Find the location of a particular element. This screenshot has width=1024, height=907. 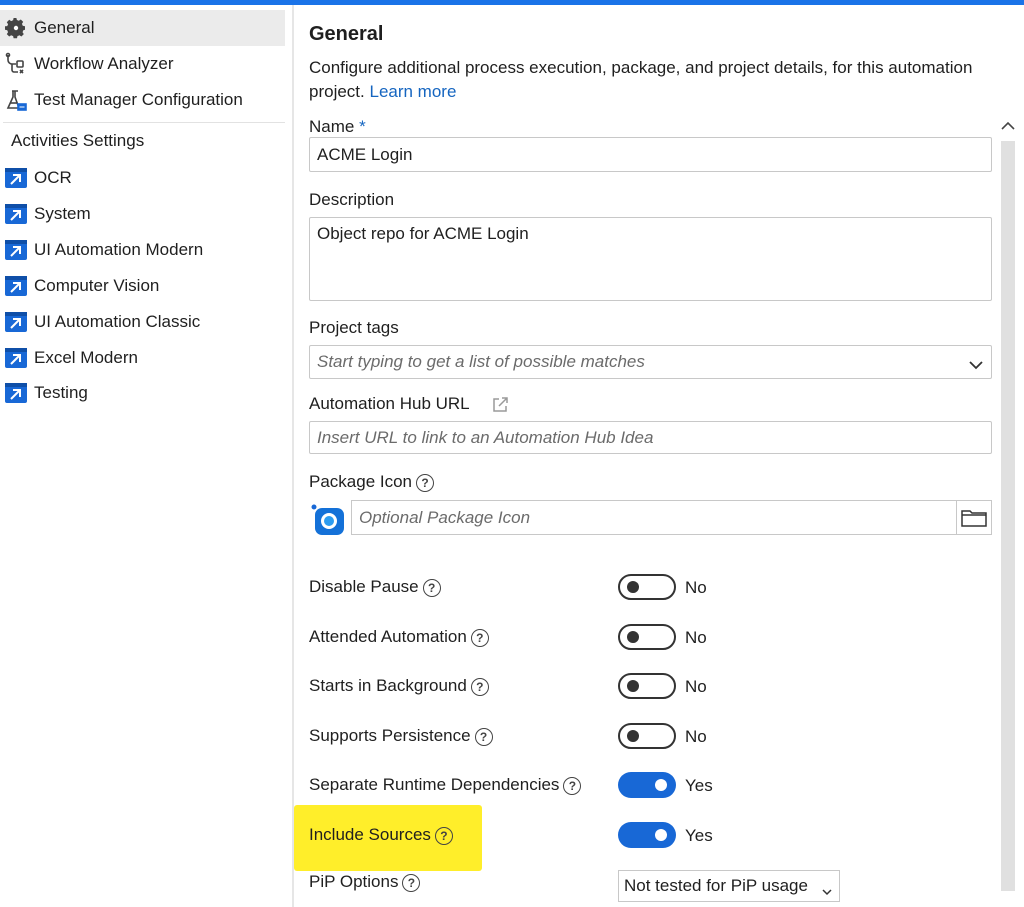

package-icon-label-text: Package Icon is located at coordinates (361, 481).